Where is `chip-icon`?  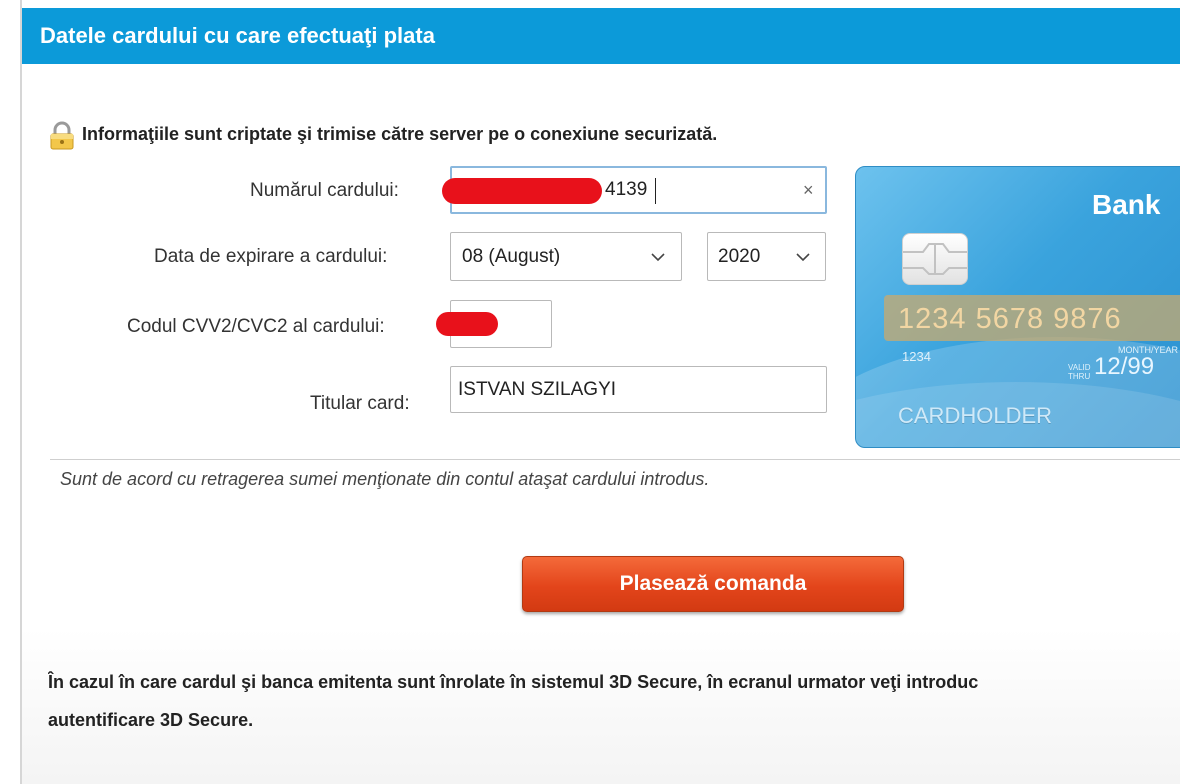 chip-icon is located at coordinates (935, 259).